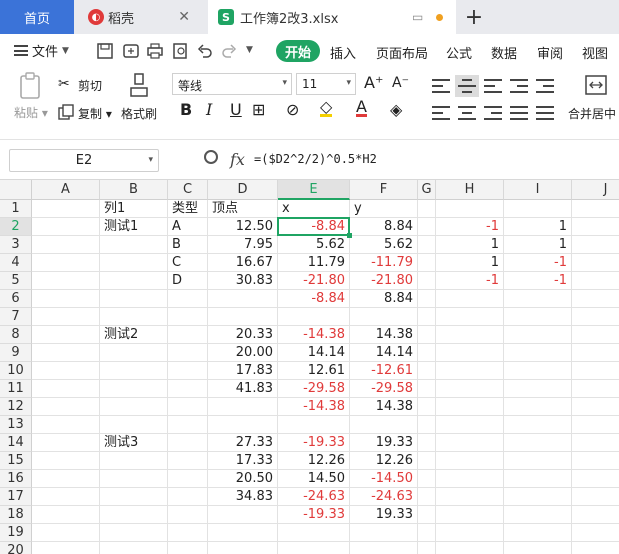 Image resolution: width=619 pixels, height=554 pixels. I want to click on column-header-a: A, so click(66, 190).